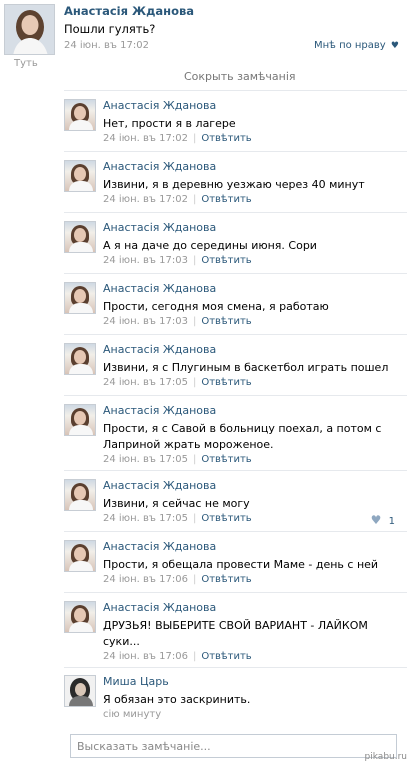 Image resolution: width=411 pixels, height=765 pixels. I want to click on comment-text: Прости, сегодня моя смена, я работаю, so click(216, 306).